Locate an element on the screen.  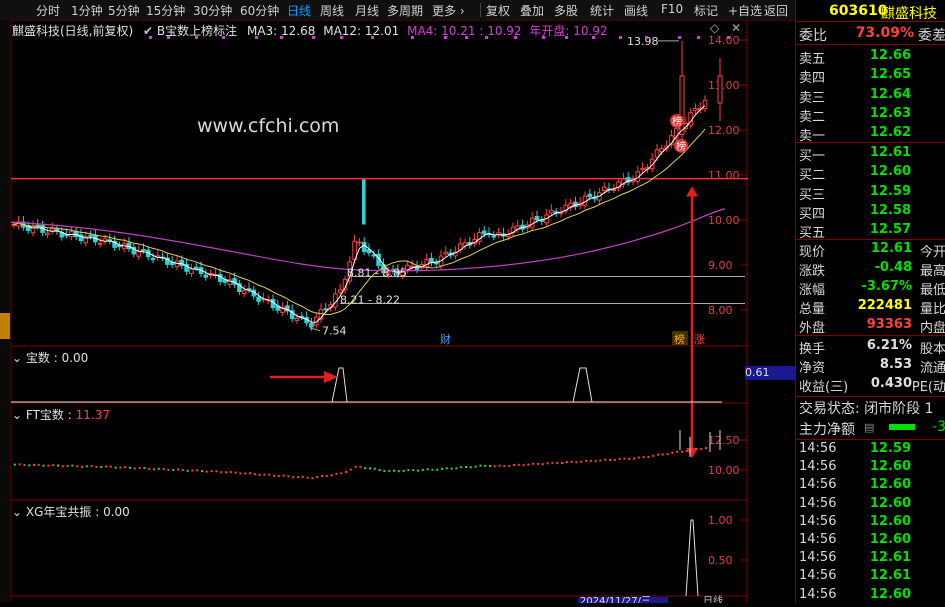
ft-tick-label-0: 12.50 is located at coordinates (724, 440).